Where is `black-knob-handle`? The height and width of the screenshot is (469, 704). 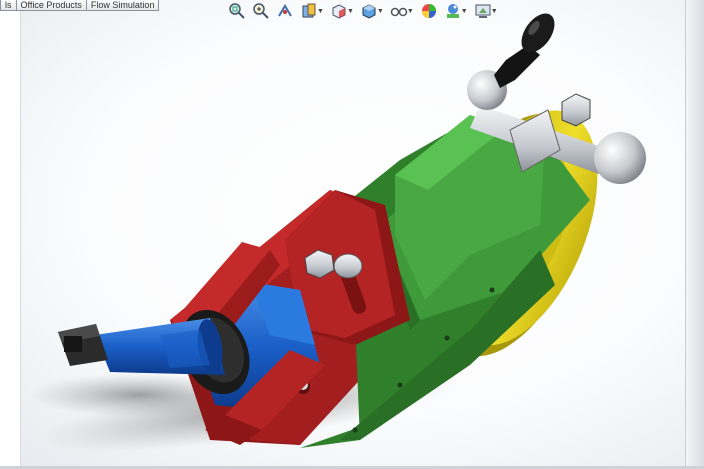 black-knob-handle is located at coordinates (527, 48).